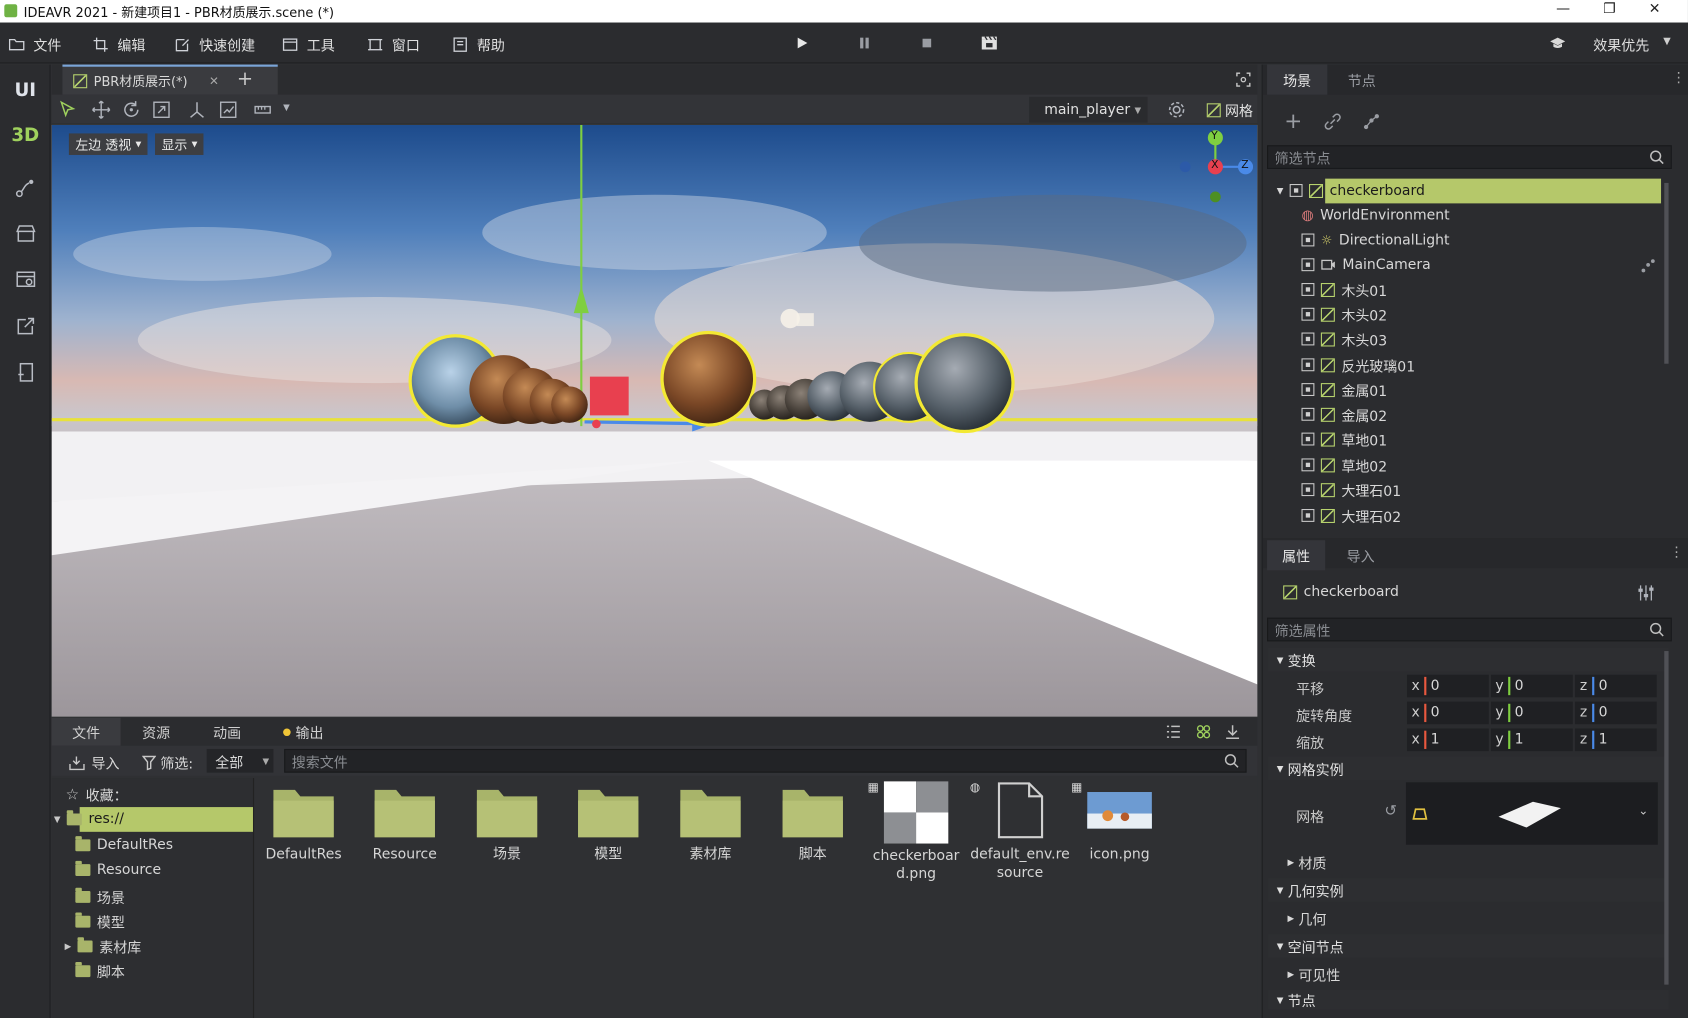  I want to click on scale-z-field: z1, so click(1615, 740).